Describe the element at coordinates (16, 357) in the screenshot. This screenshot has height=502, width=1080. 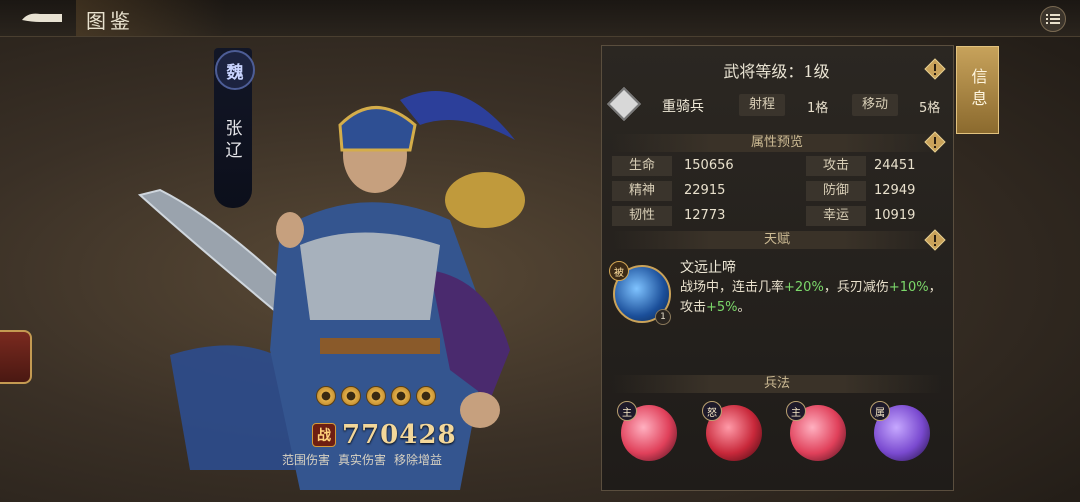
I see `side-emblem-button` at that location.